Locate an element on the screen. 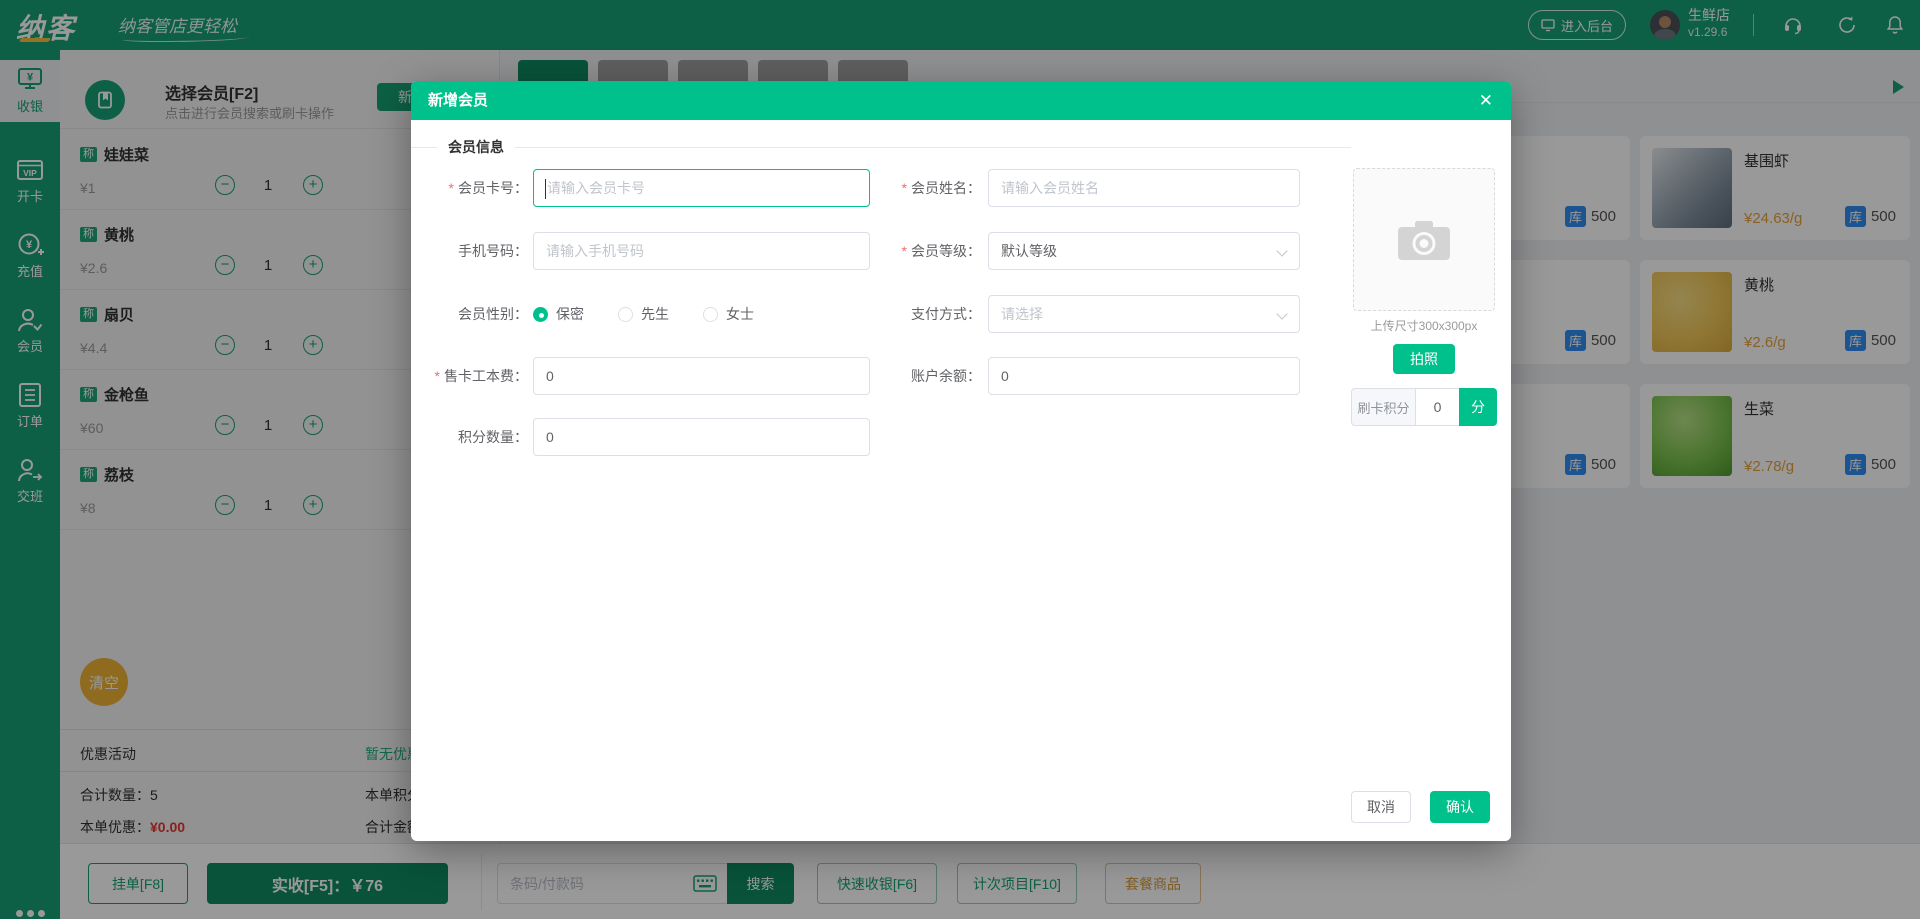 The height and width of the screenshot is (919, 1920). close-icon: ✕ is located at coordinates (1486, 100).